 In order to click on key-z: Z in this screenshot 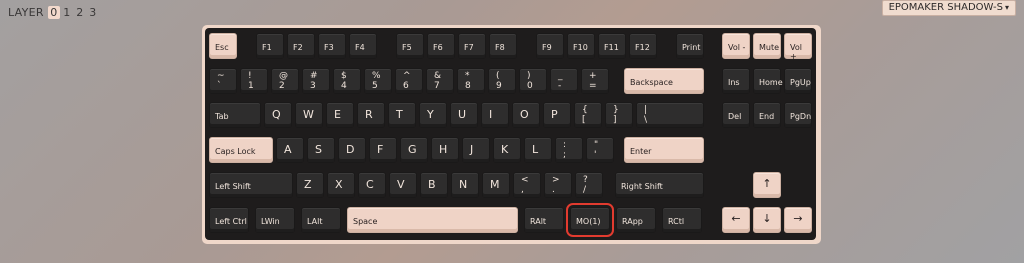, I will do `click(310, 185)`.